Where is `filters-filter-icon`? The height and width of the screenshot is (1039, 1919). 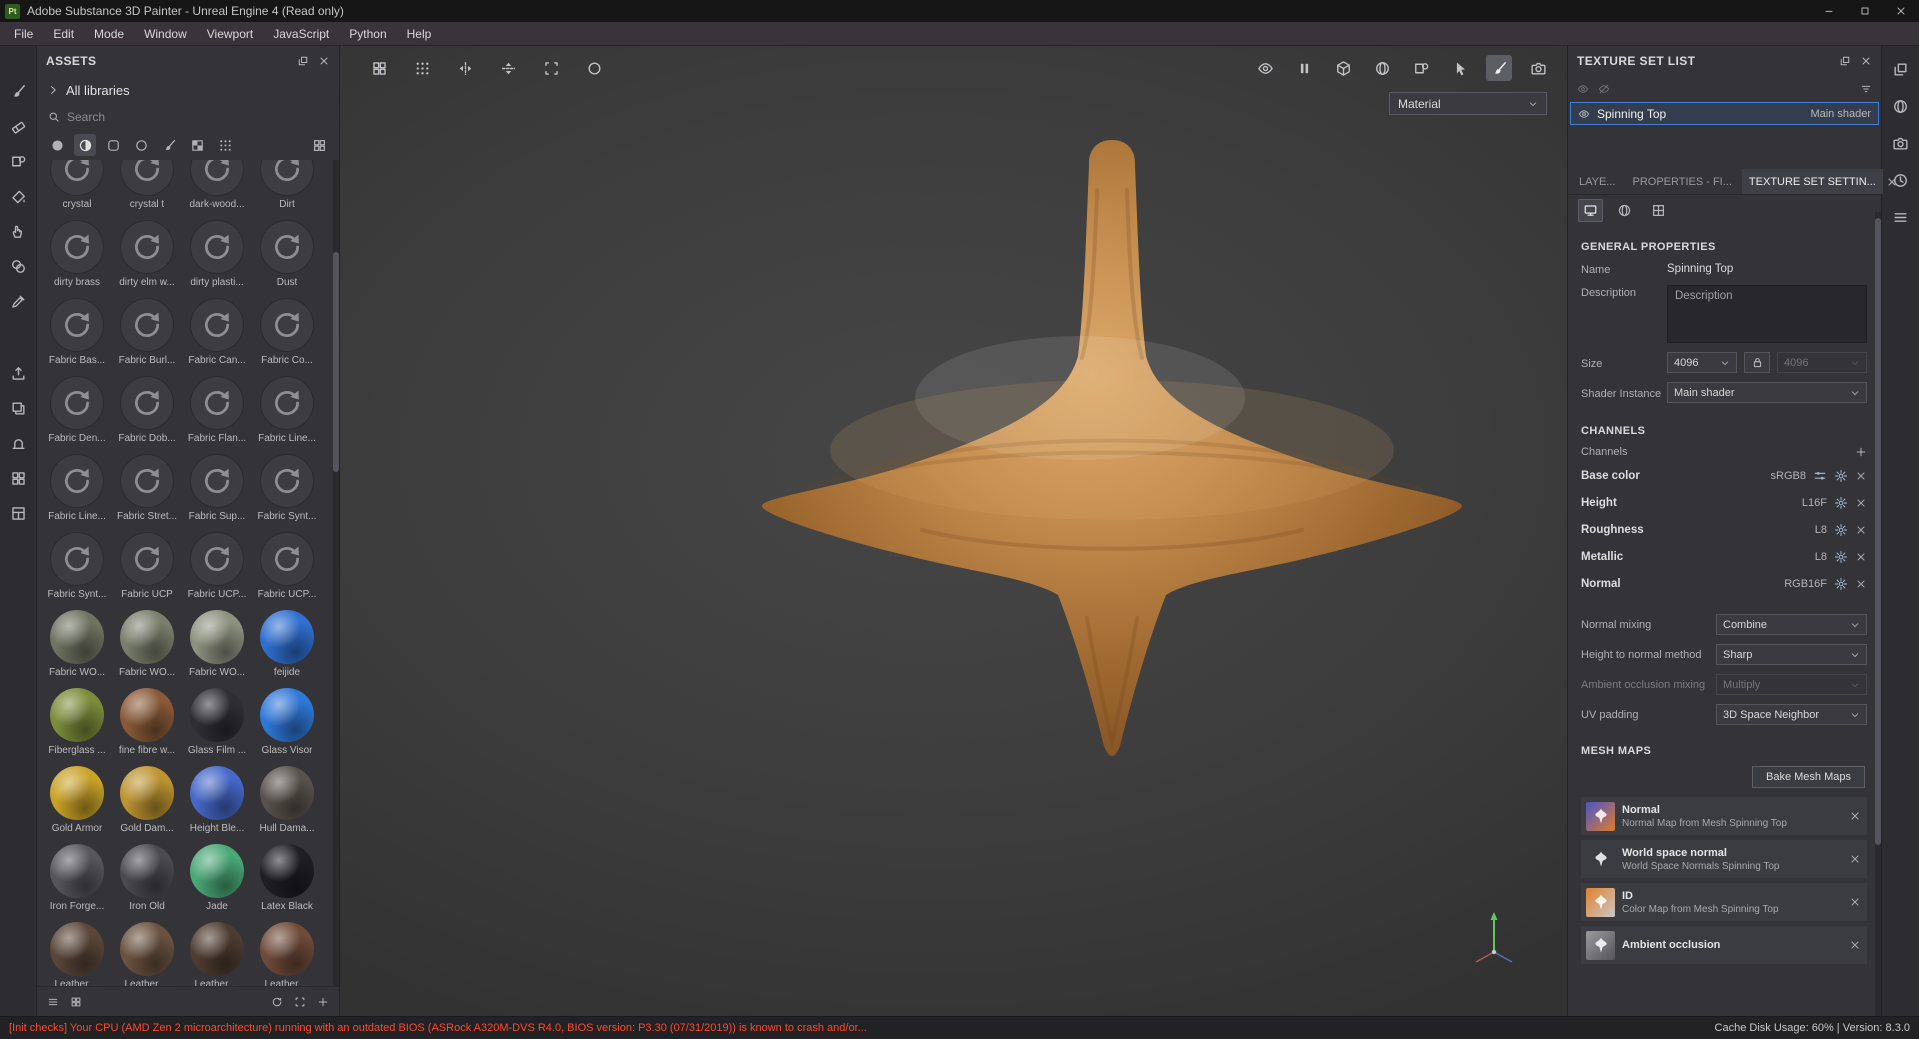
filters-filter-icon is located at coordinates (141, 145).